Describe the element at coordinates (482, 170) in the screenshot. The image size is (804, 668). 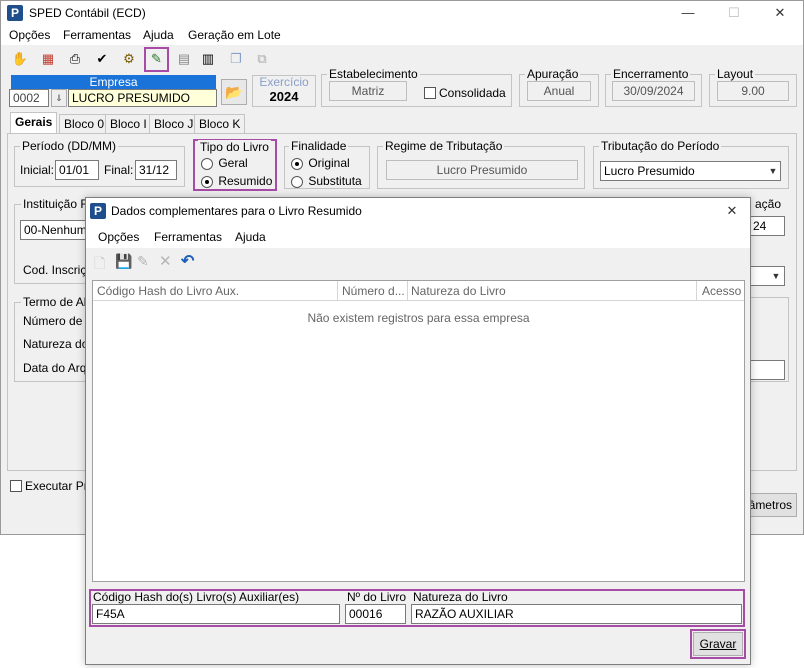
I see `regime-field: Lucro Presumido` at that location.